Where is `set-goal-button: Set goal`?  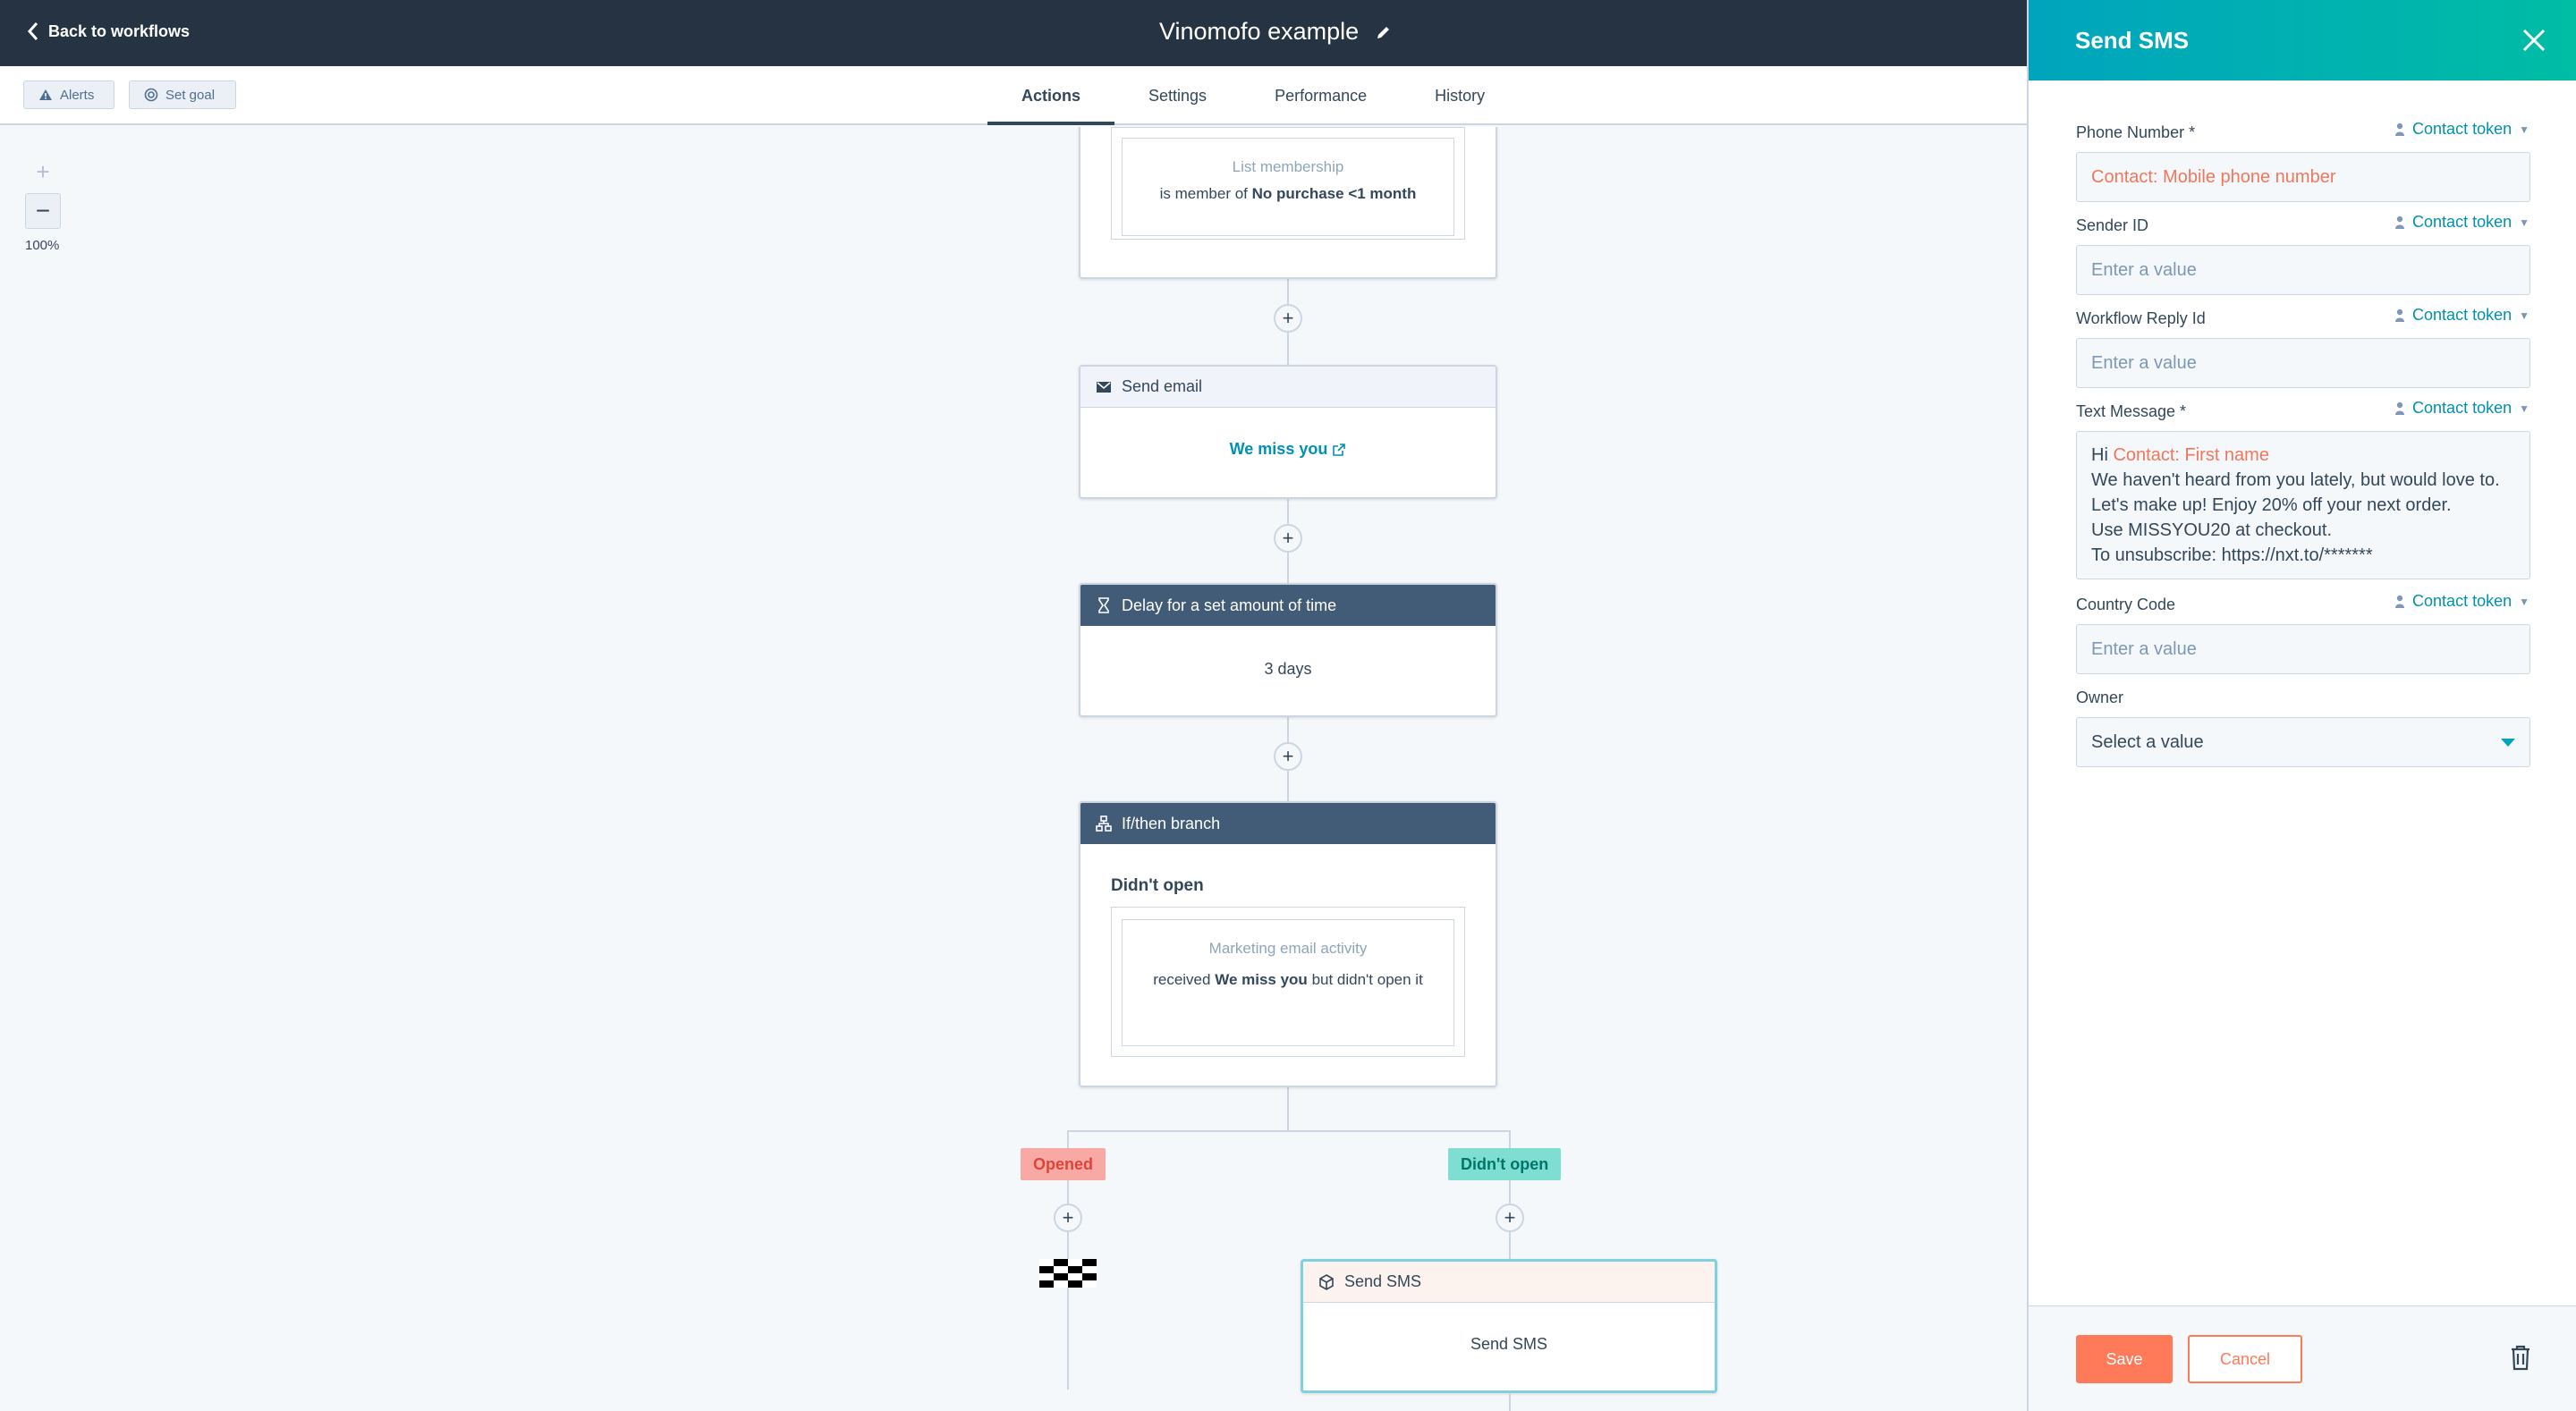 set-goal-button: Set goal is located at coordinates (182, 94).